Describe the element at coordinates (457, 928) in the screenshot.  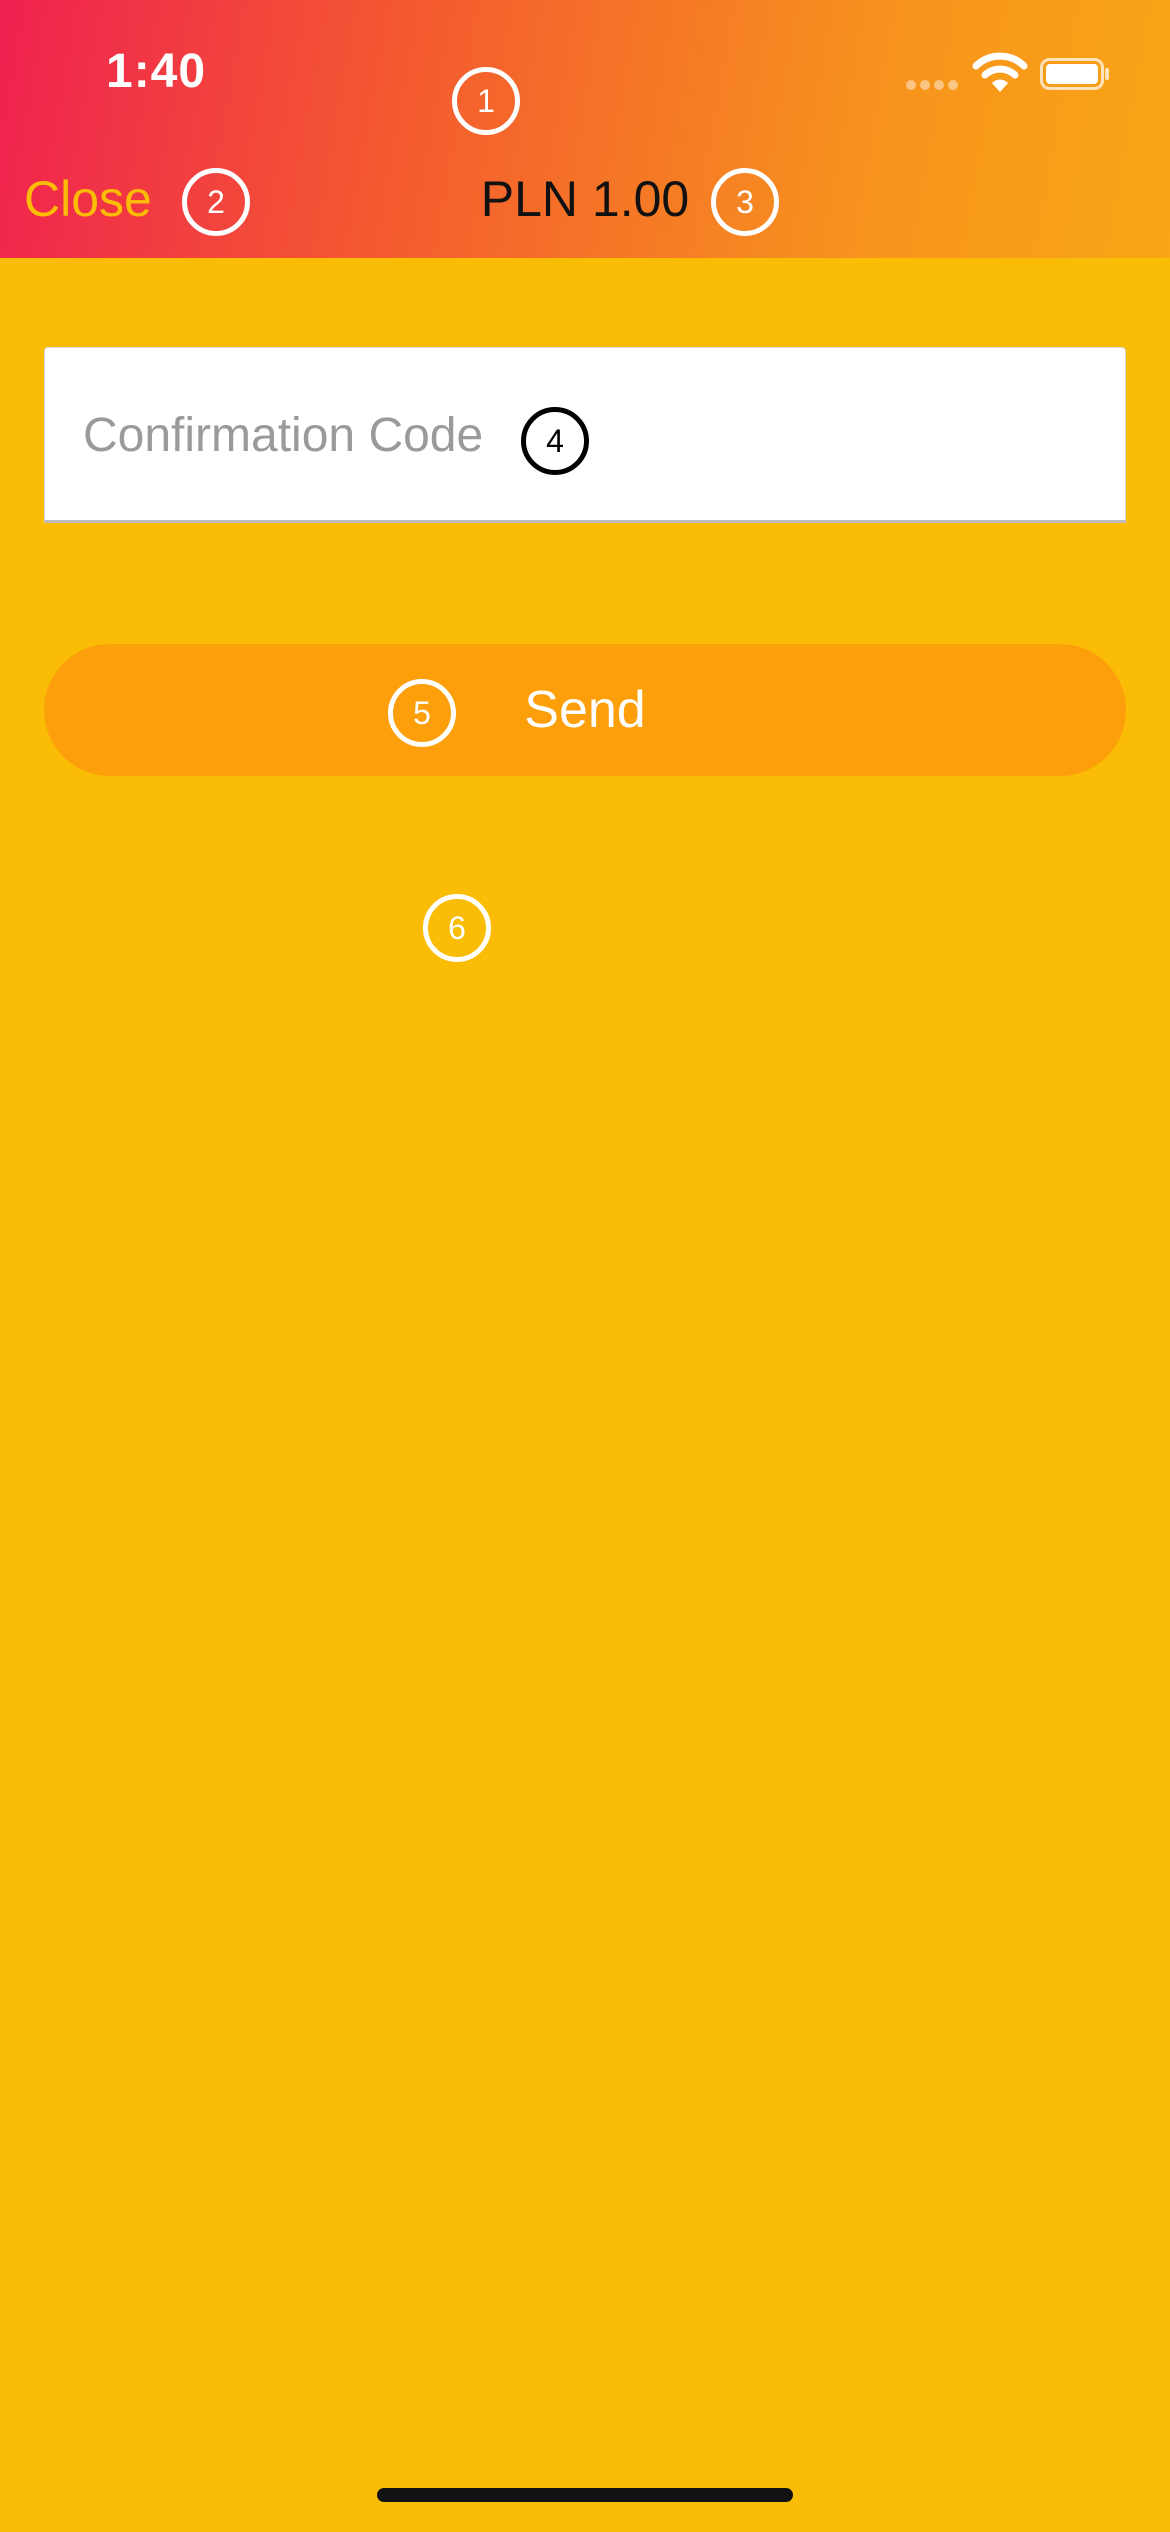
I see `annotation-marker-6: 6` at that location.